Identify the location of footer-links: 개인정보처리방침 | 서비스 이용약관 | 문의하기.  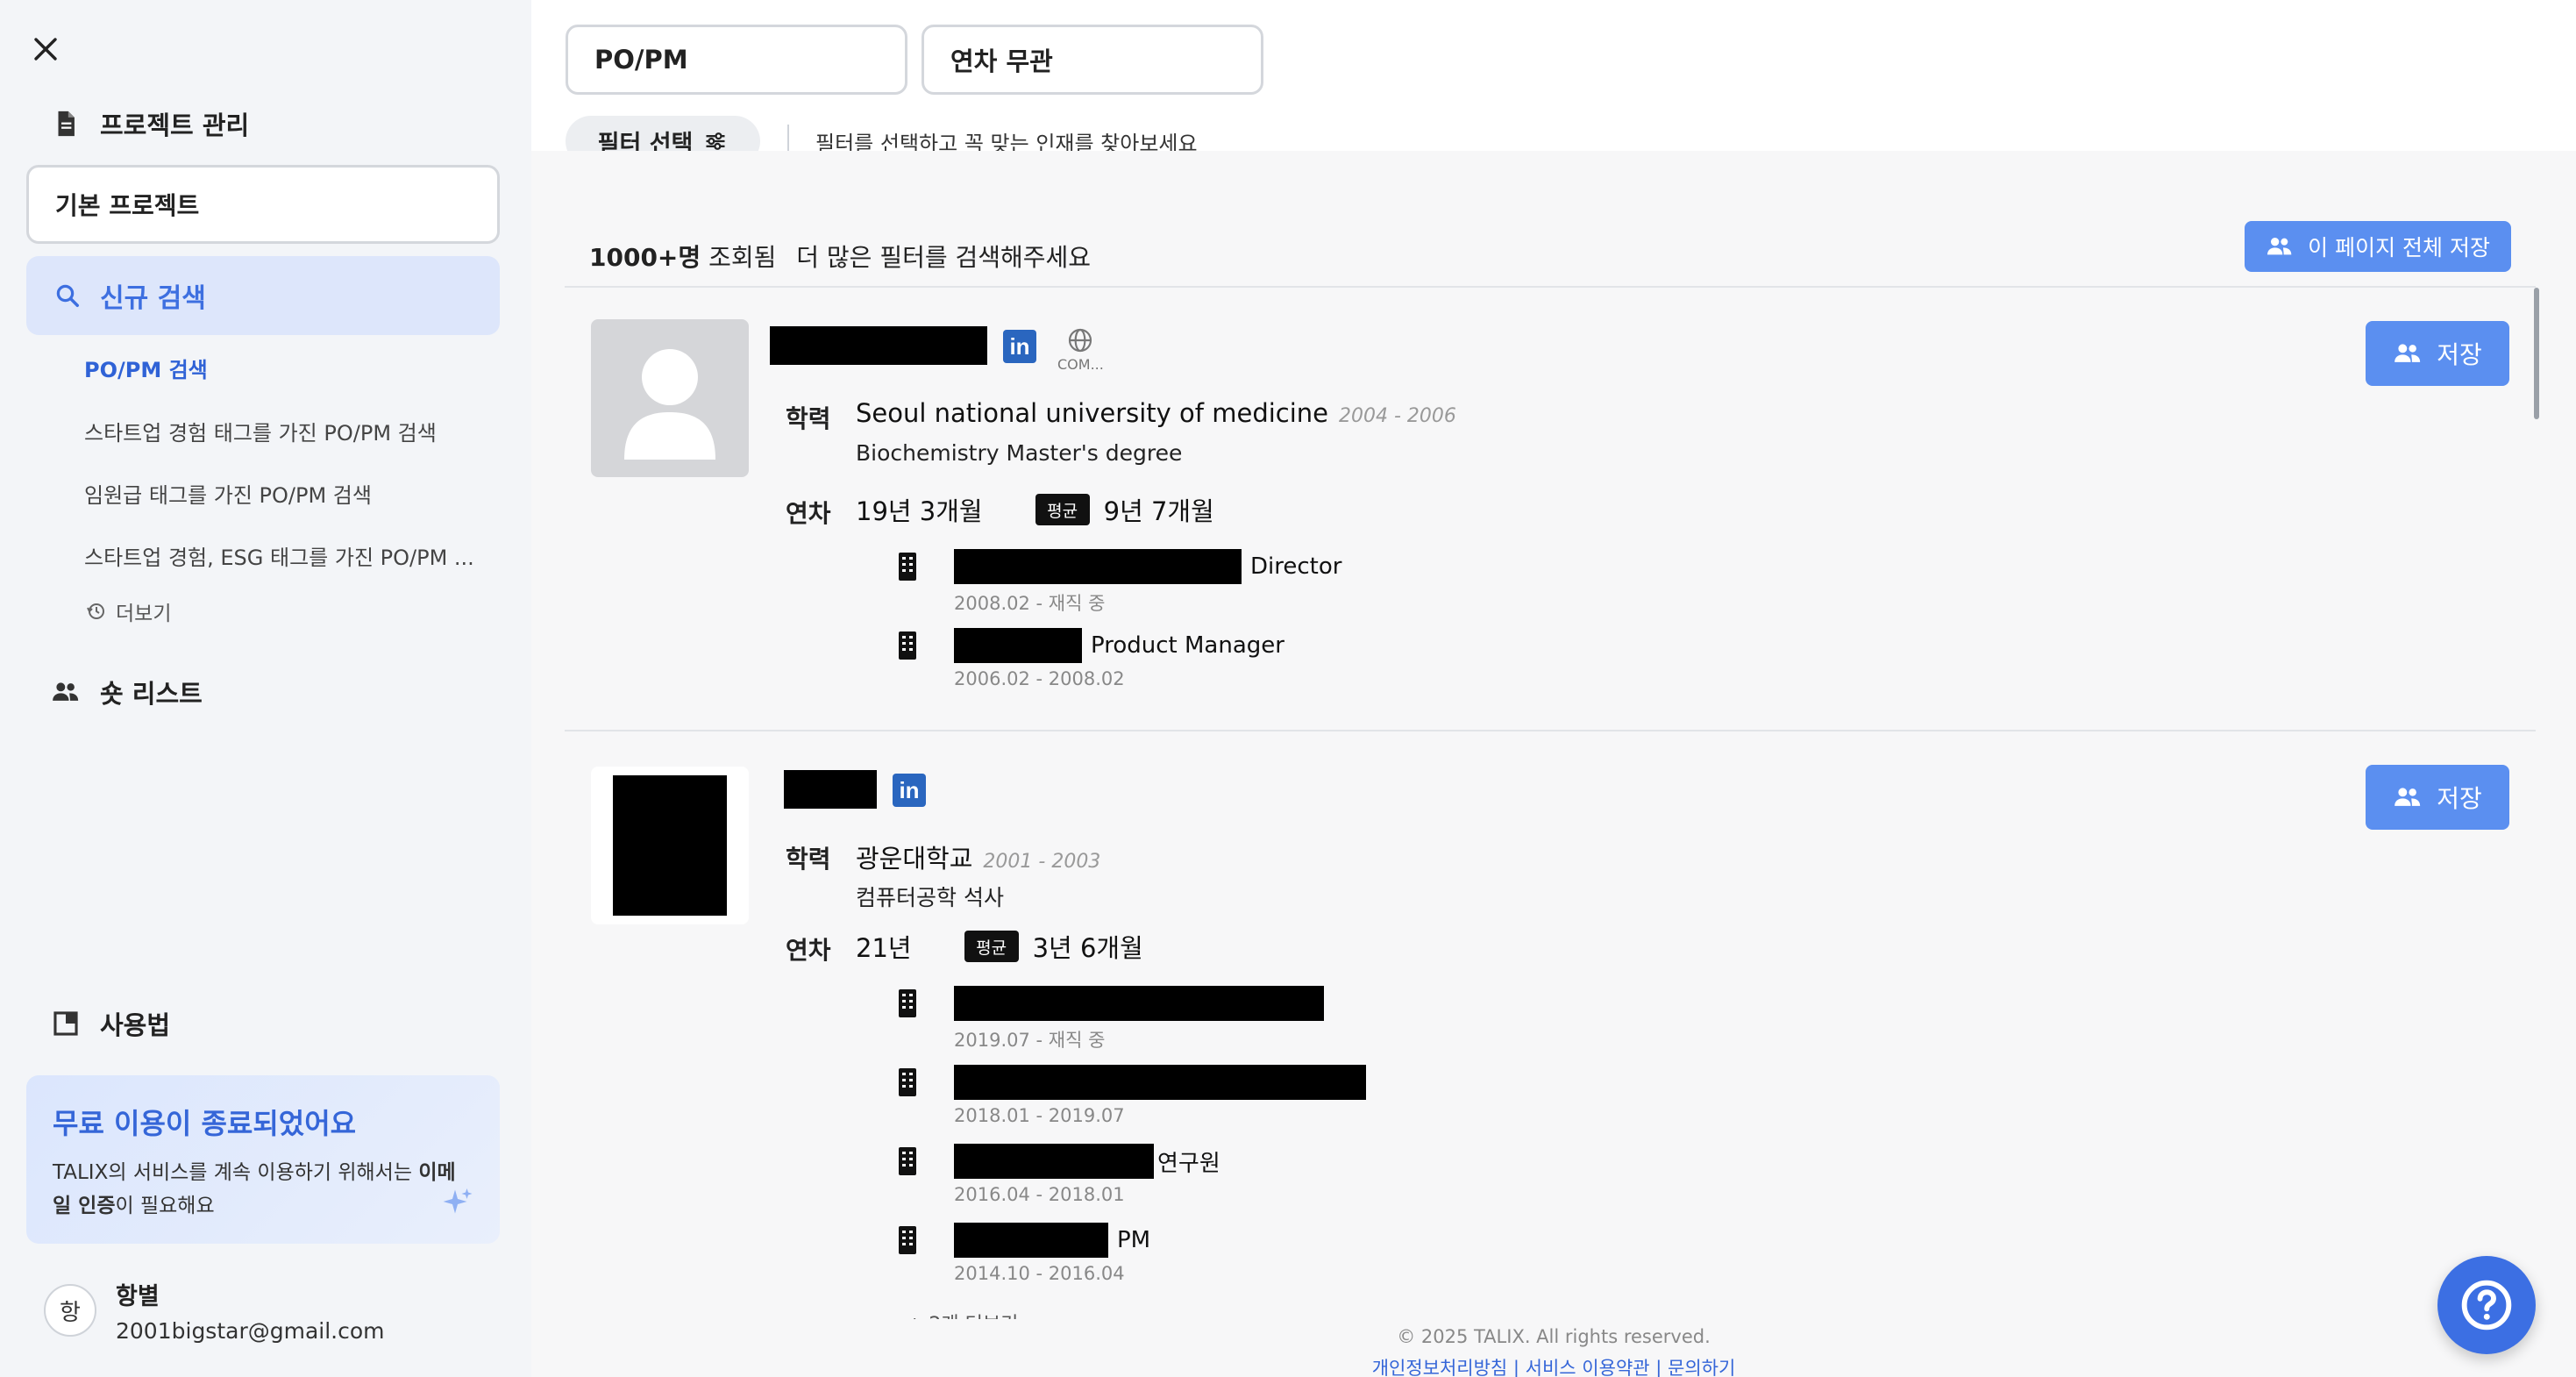
(1553, 1366).